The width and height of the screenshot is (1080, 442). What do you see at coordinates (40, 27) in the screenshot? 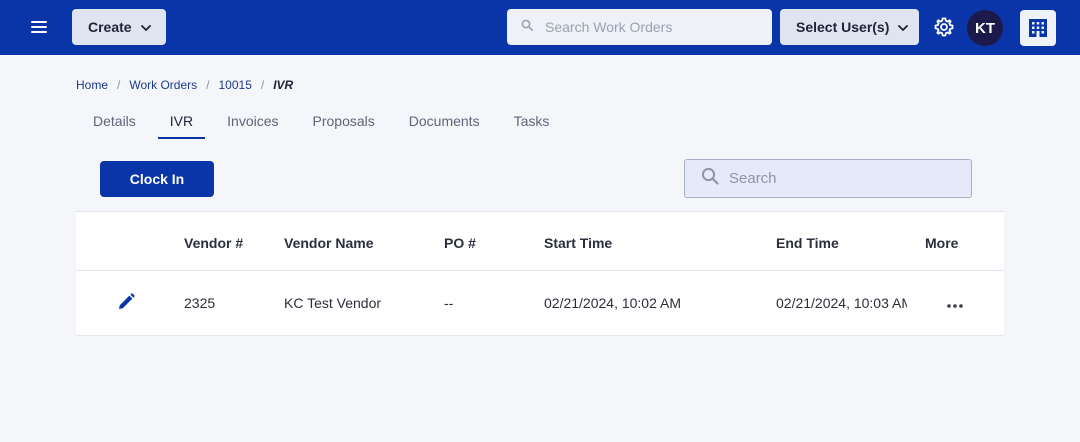
I see `hamburger-icon` at bounding box center [40, 27].